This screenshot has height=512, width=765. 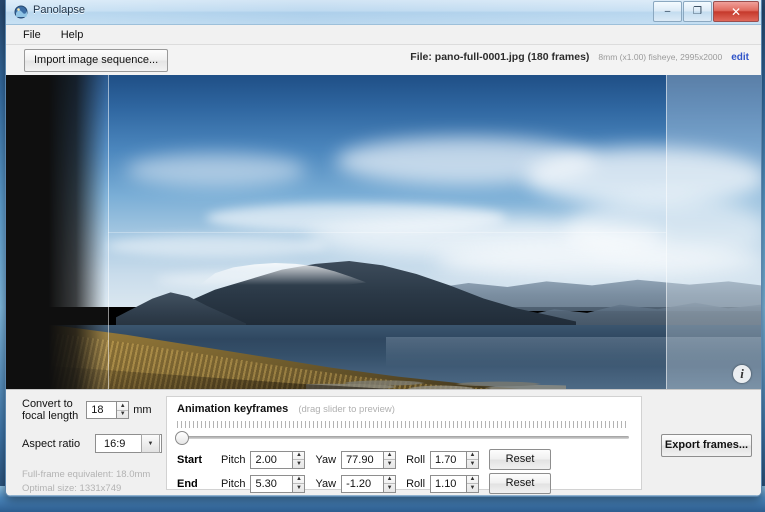 I want to click on aspect-ratio-select: 16:9 ▼, so click(x=128, y=443).